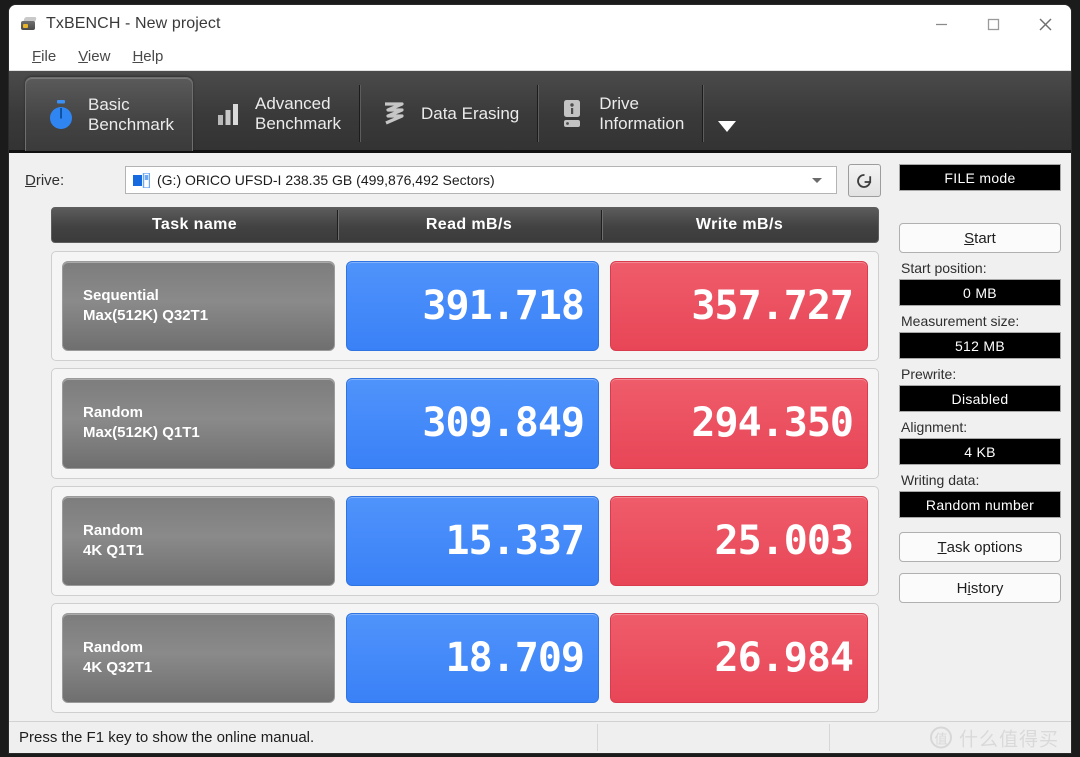 This screenshot has height=757, width=1080. What do you see at coordinates (45, 180) in the screenshot?
I see `drive-label: Drive:` at bounding box center [45, 180].